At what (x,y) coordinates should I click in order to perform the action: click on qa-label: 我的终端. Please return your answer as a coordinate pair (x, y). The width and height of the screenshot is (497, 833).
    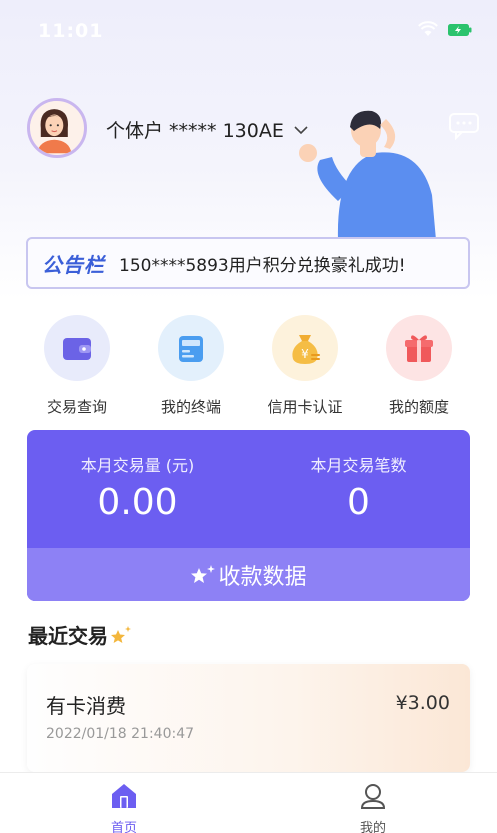
    Looking at the image, I should click on (190, 407).